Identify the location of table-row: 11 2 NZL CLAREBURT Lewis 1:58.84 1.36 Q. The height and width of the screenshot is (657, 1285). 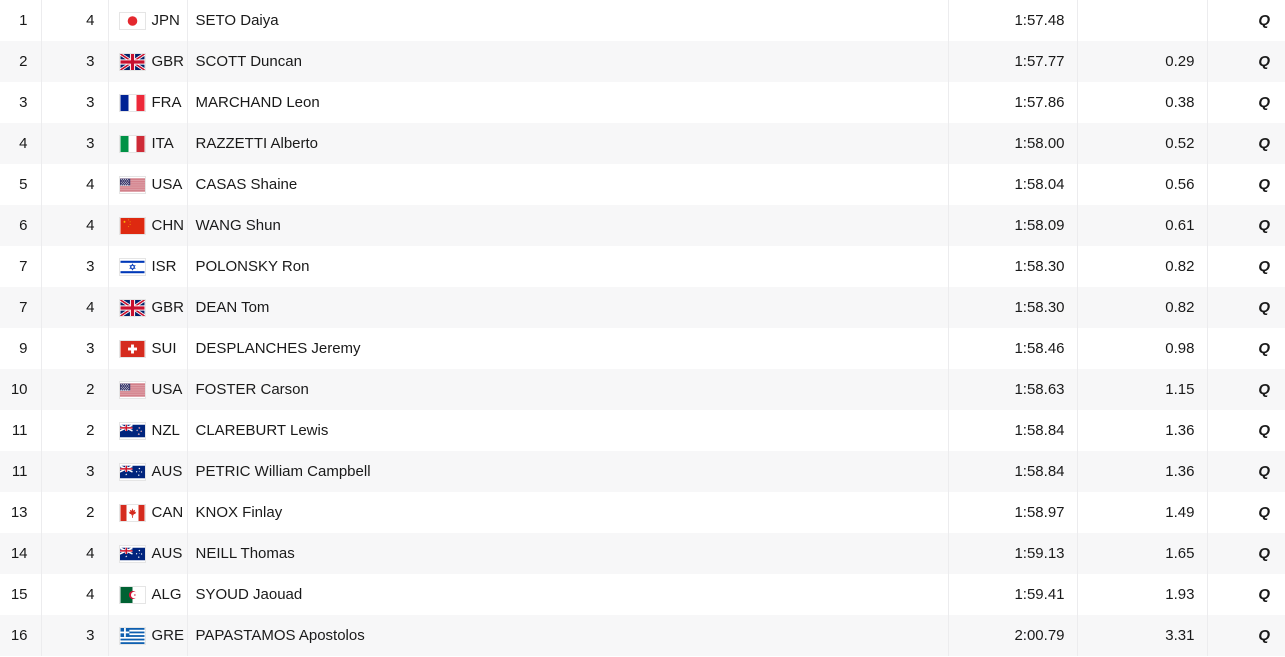
(642, 430).